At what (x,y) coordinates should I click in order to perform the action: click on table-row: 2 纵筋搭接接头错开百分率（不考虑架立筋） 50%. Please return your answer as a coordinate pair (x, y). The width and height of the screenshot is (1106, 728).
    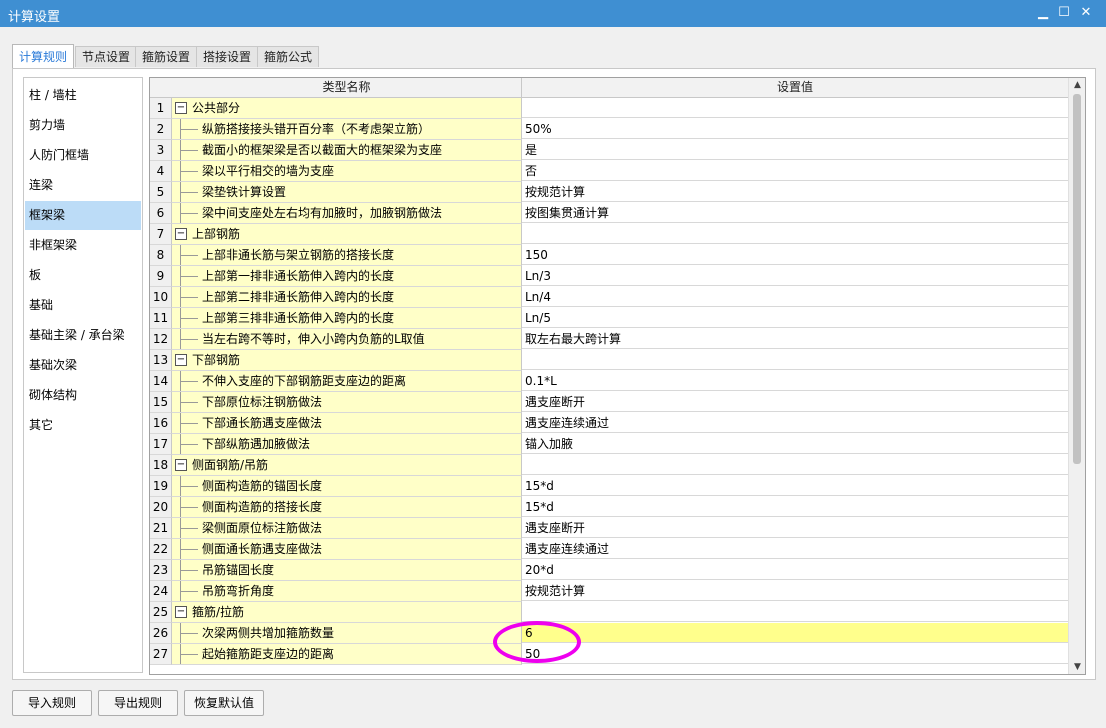
    Looking at the image, I should click on (609, 129).